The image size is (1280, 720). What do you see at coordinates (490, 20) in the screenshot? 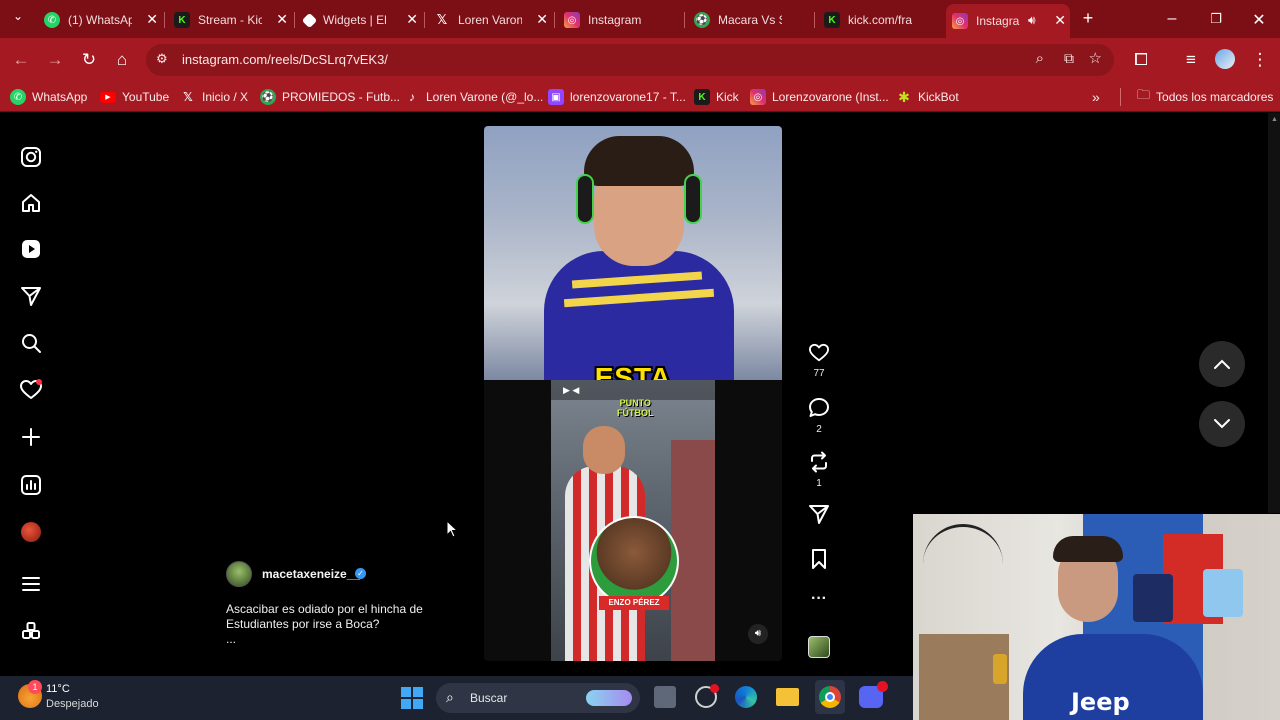
I see `tab-x-profile: 𝕏 Loren Varone (@ ✕` at bounding box center [490, 20].